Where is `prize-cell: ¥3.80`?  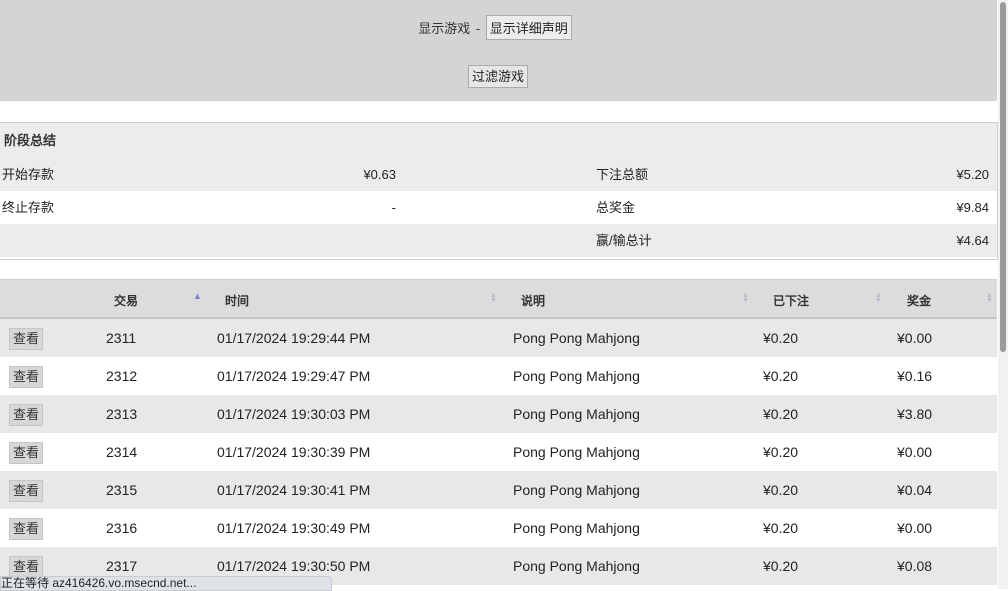
prize-cell: ¥3.80 is located at coordinates (915, 414).